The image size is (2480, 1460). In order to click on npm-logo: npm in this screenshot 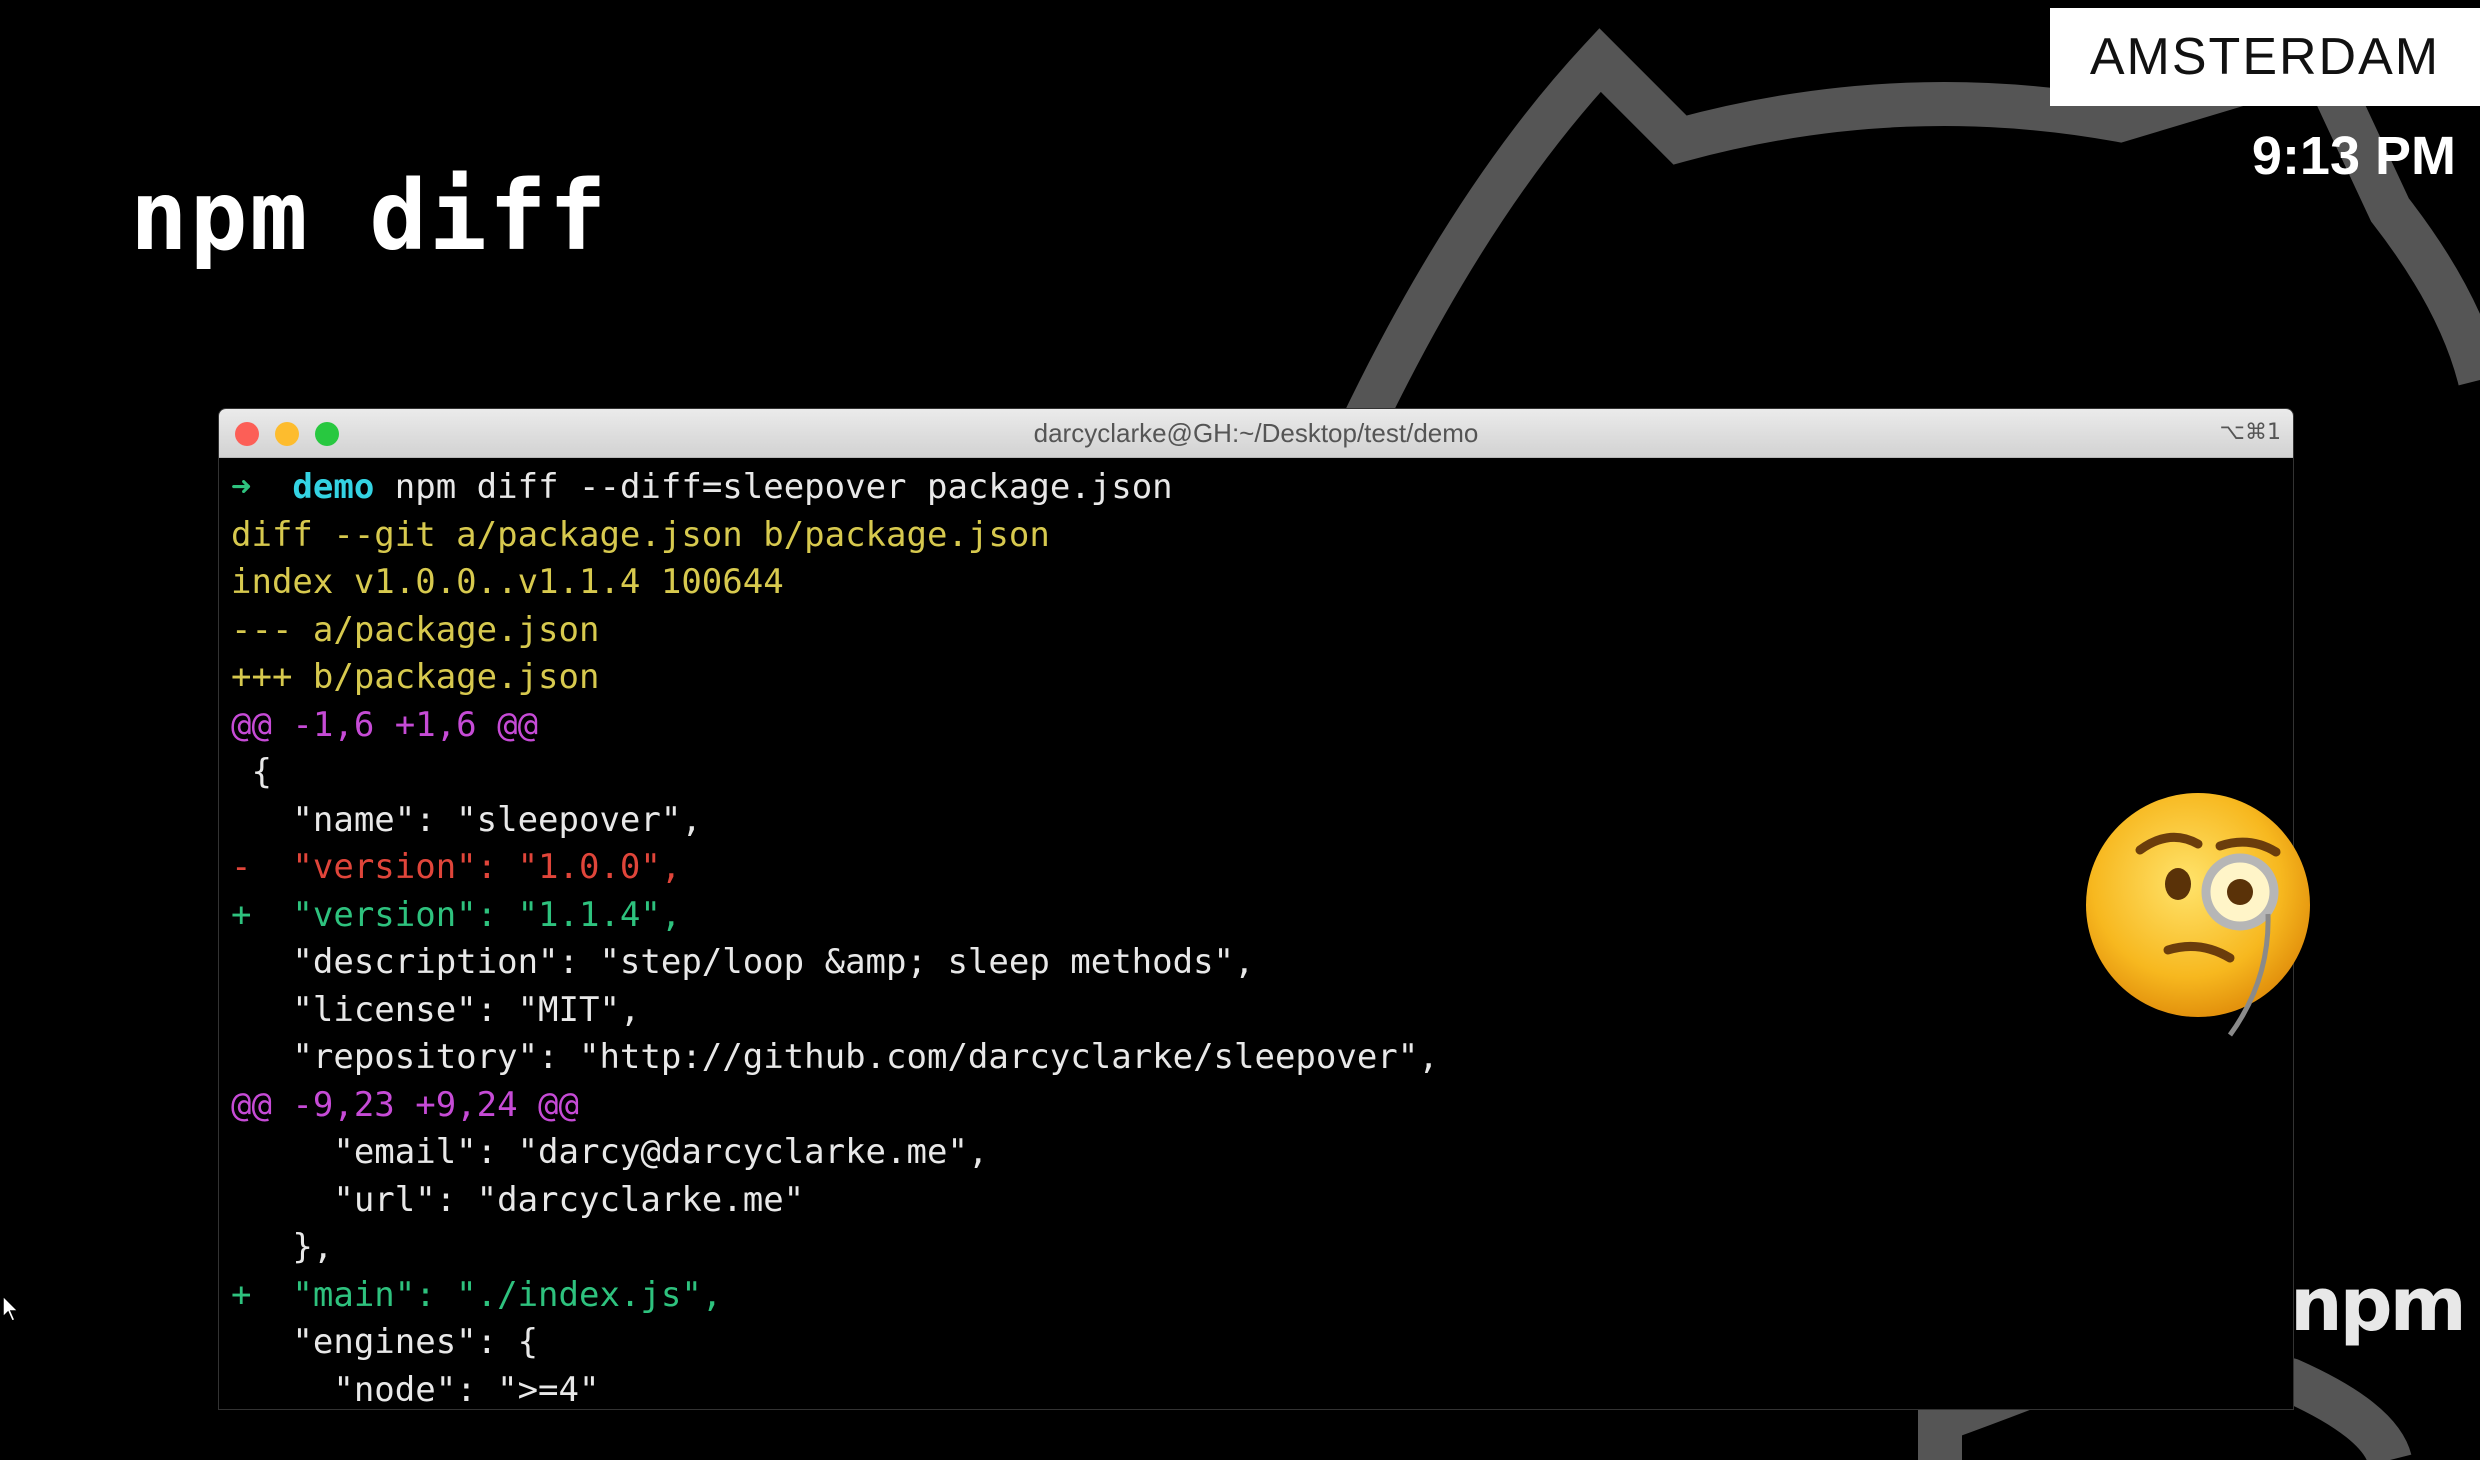, I will do `click(2378, 1305)`.